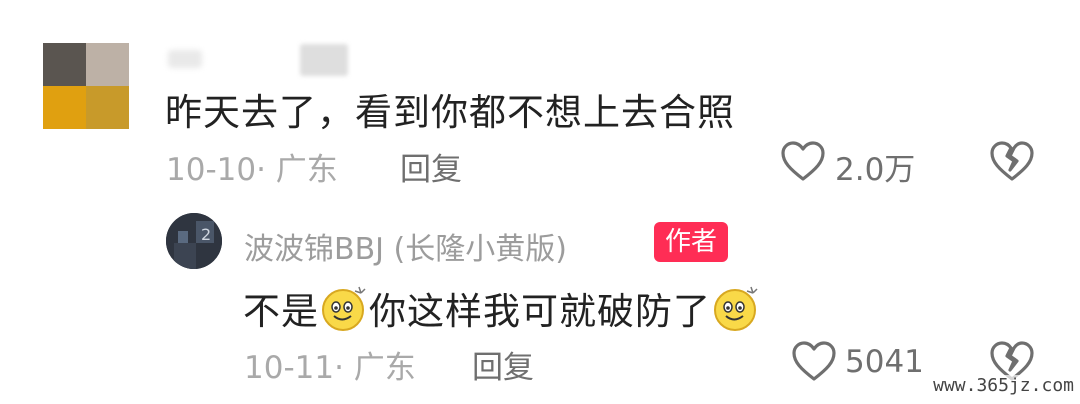 Image resolution: width=1080 pixels, height=404 pixels. What do you see at coordinates (263, 60) in the screenshot?
I see `blurred-username` at bounding box center [263, 60].